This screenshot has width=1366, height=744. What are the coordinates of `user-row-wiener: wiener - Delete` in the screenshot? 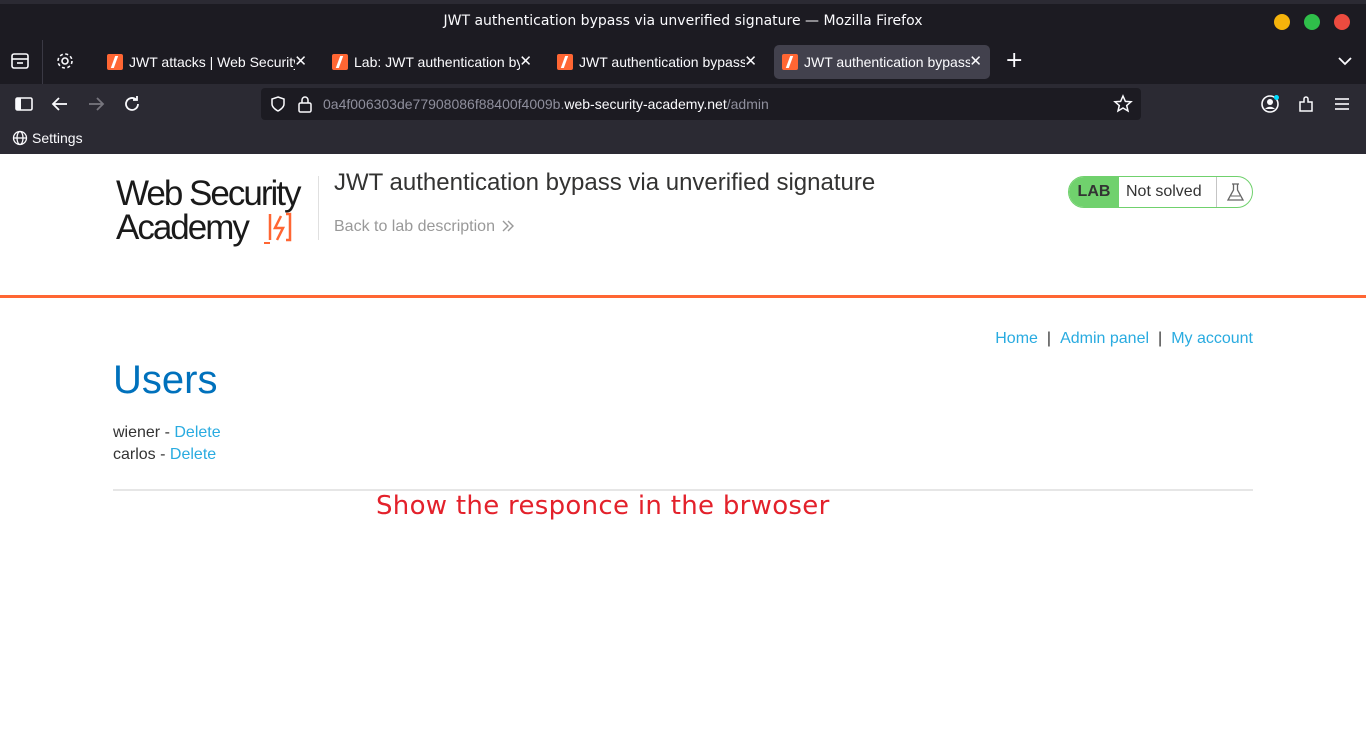 It's located at (167, 433).